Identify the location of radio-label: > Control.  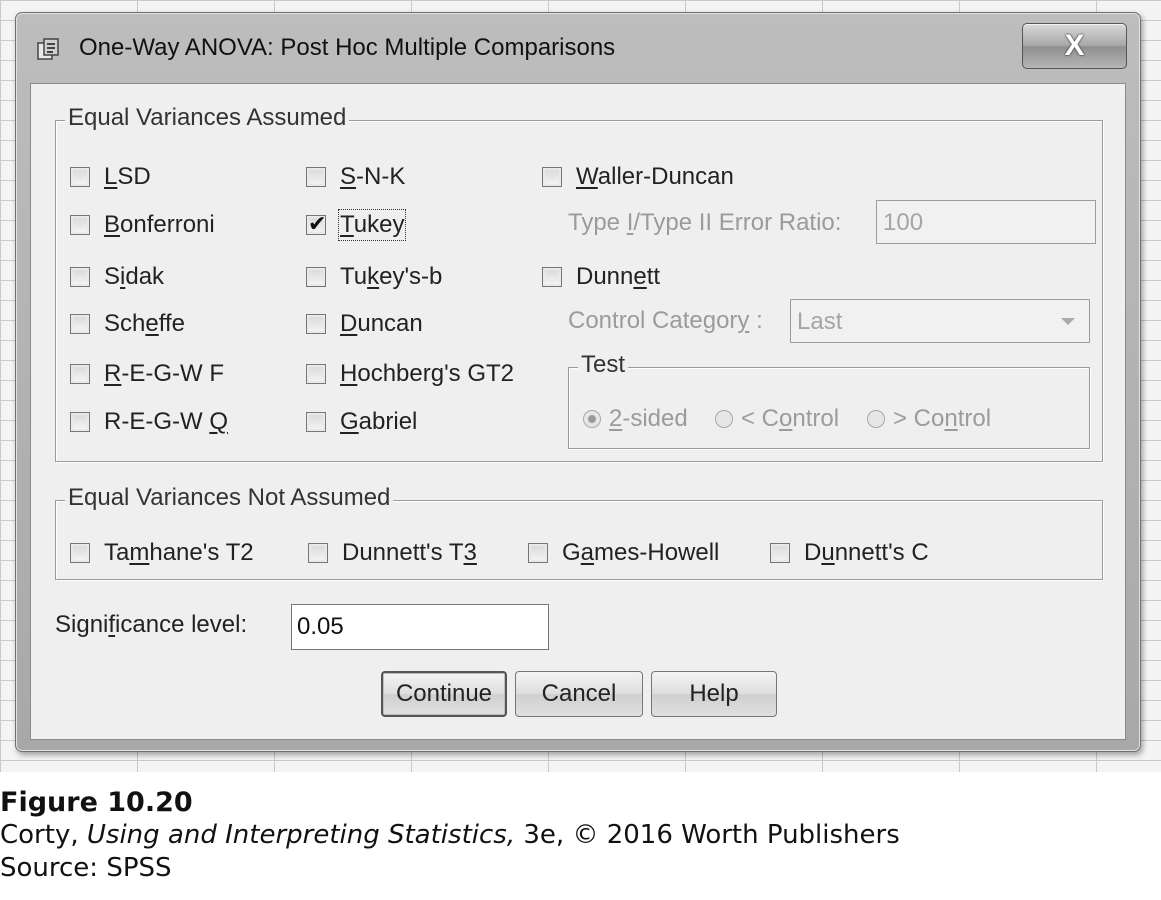
(942, 418).